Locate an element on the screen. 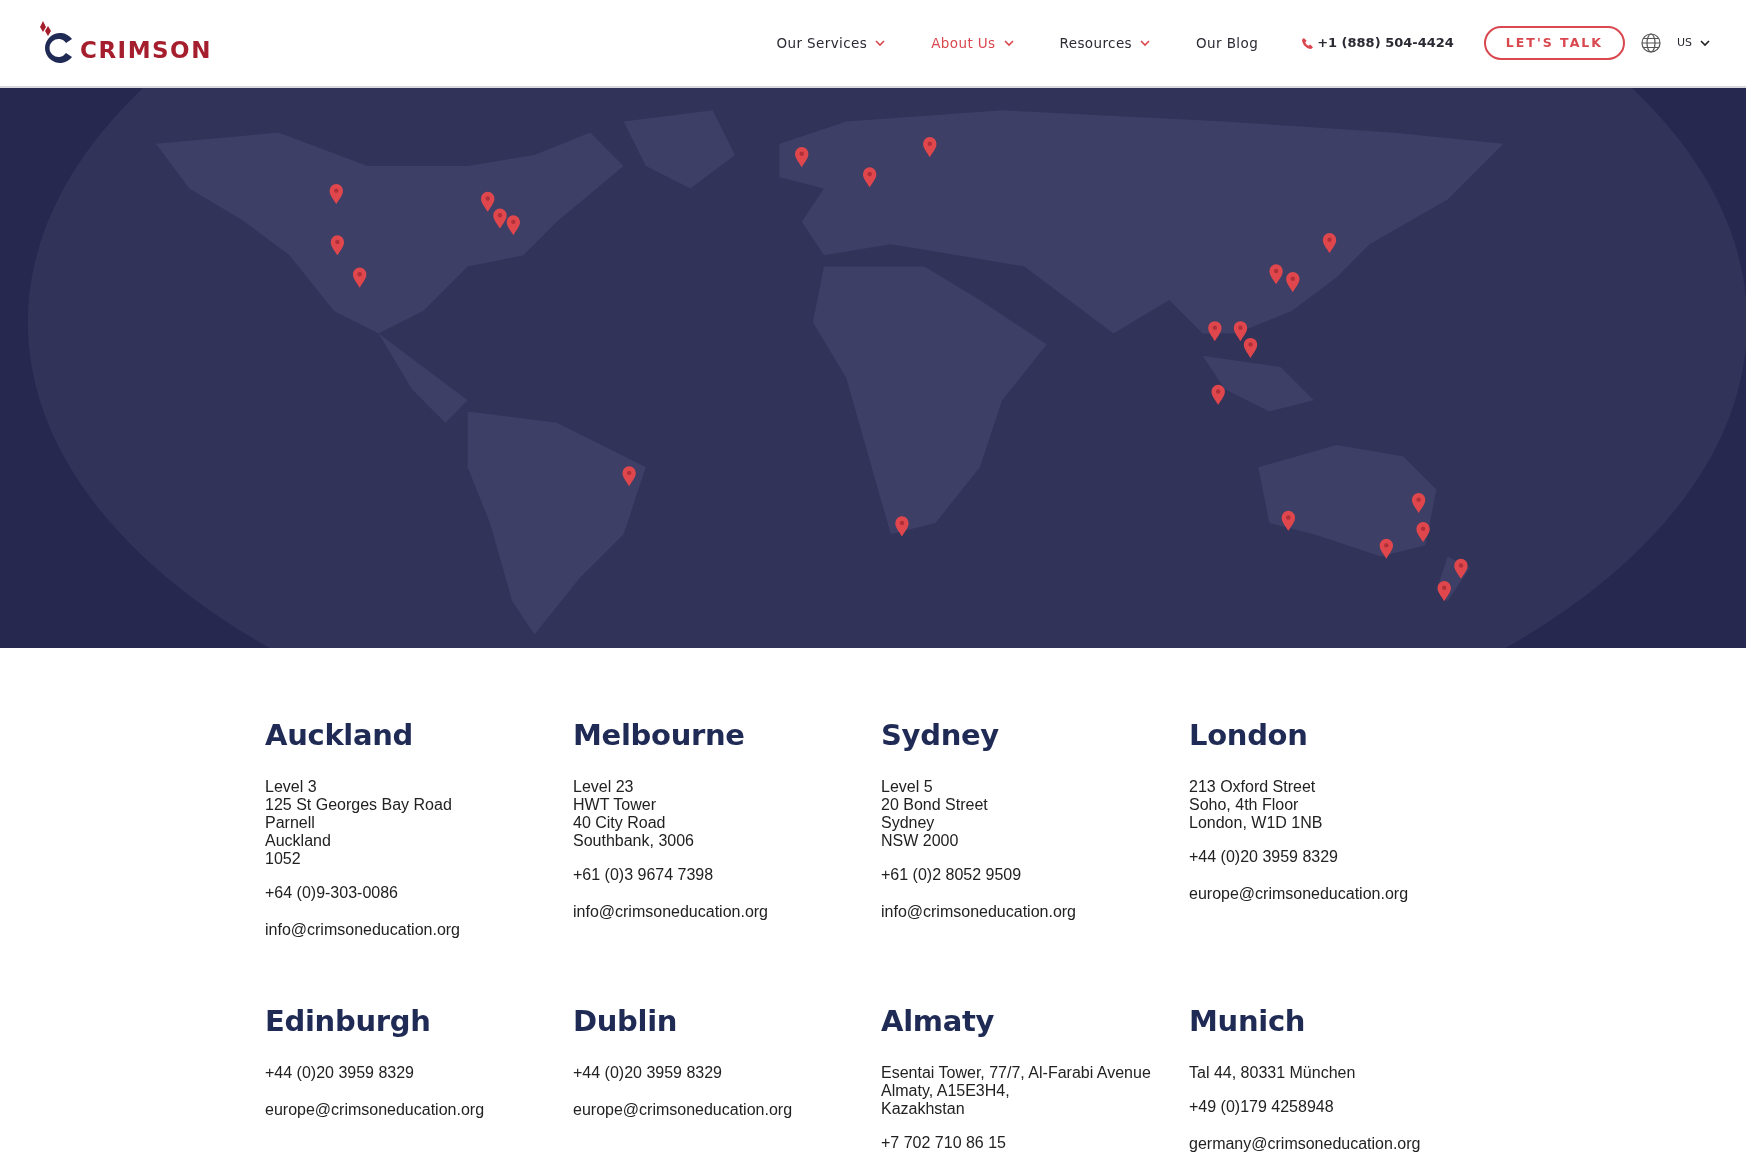  address-line: Tal 44, 80331 München is located at coordinates (1273, 1072).